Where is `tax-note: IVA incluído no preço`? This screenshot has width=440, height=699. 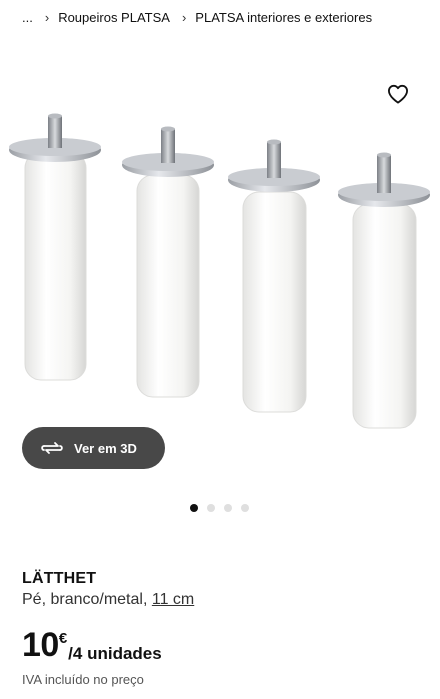
tax-note: IVA incluído no preço is located at coordinates (83, 679).